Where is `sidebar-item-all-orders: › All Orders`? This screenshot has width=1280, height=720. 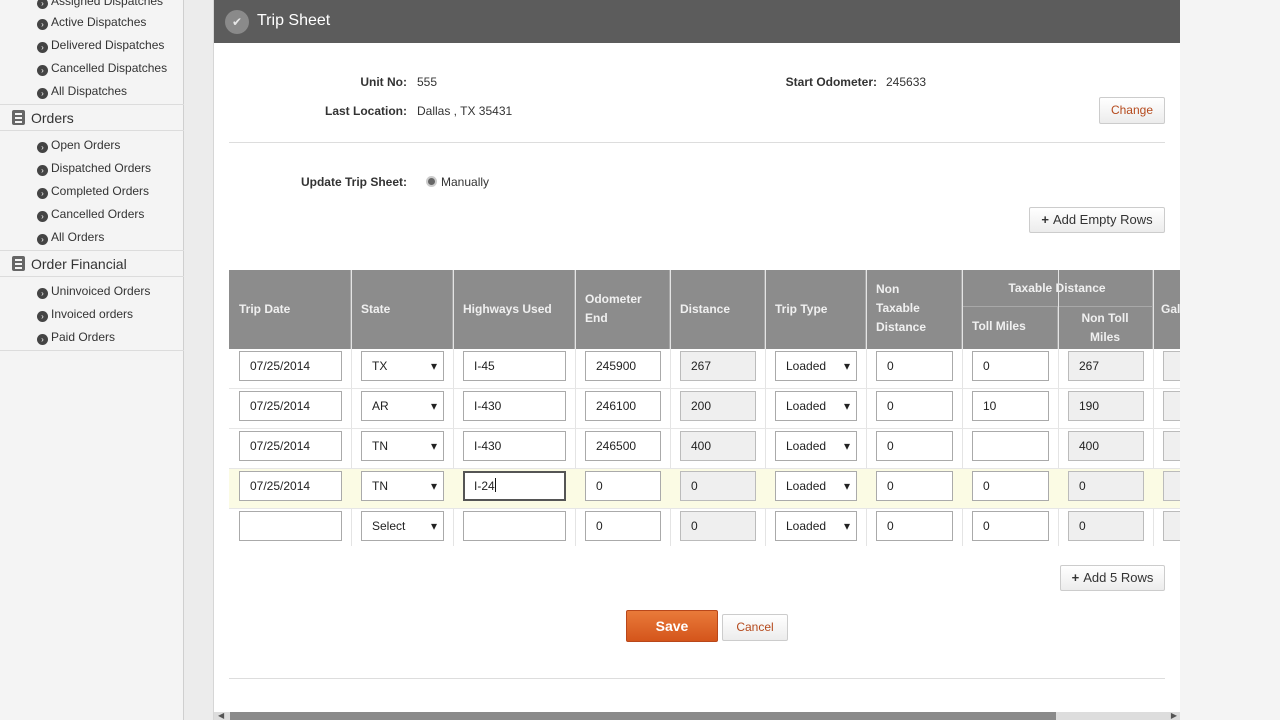 sidebar-item-all-orders: › All Orders is located at coordinates (70, 237).